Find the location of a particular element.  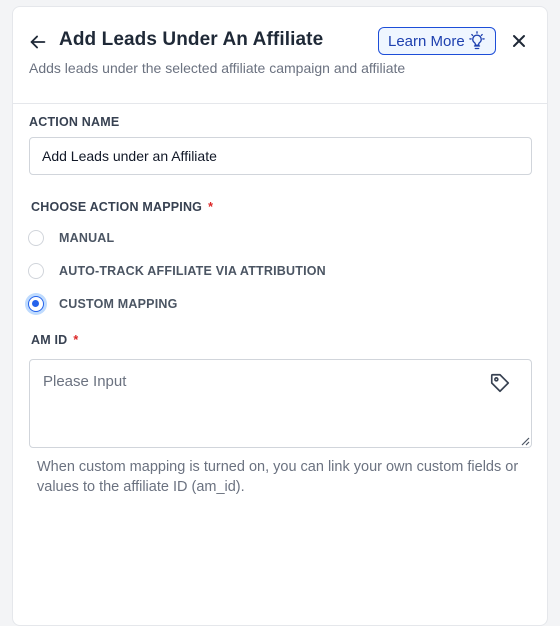

radio-option-manual: MANUAL is located at coordinates (71, 238).